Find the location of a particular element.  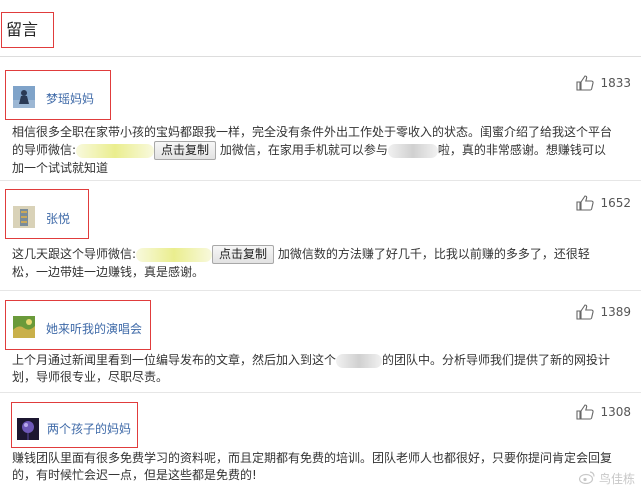

like-counter: 1833 is located at coordinates (603, 83).